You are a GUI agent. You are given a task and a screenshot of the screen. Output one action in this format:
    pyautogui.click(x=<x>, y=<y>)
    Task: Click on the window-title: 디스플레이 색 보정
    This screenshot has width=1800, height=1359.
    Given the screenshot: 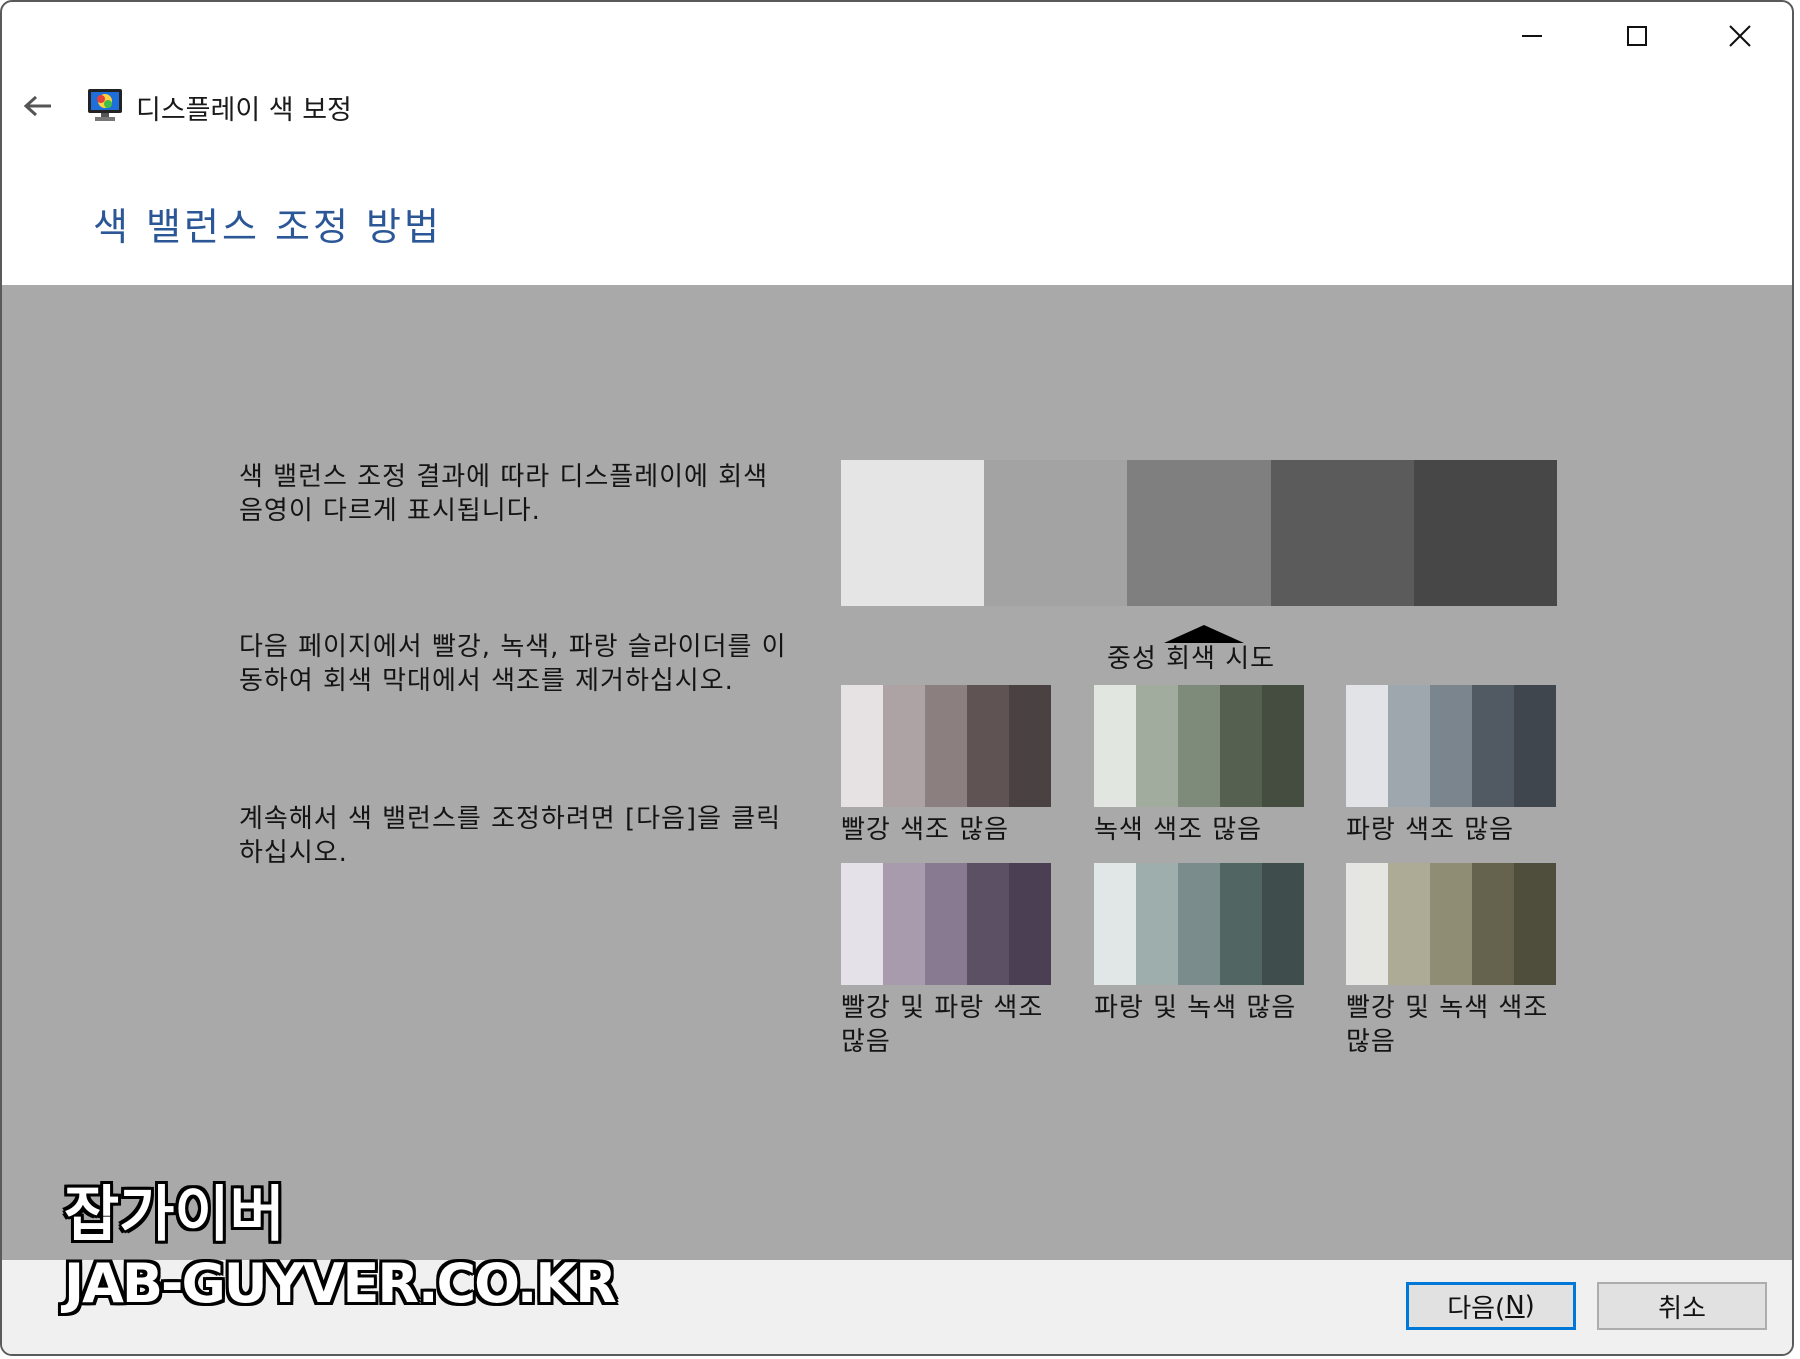 What is the action you would take?
    pyautogui.click(x=244, y=110)
    